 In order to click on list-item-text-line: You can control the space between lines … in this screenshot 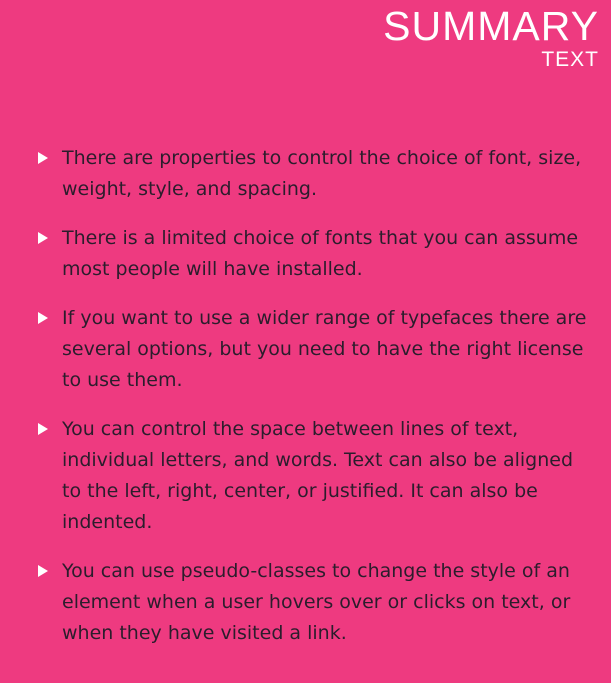, I will do `click(290, 429)`.